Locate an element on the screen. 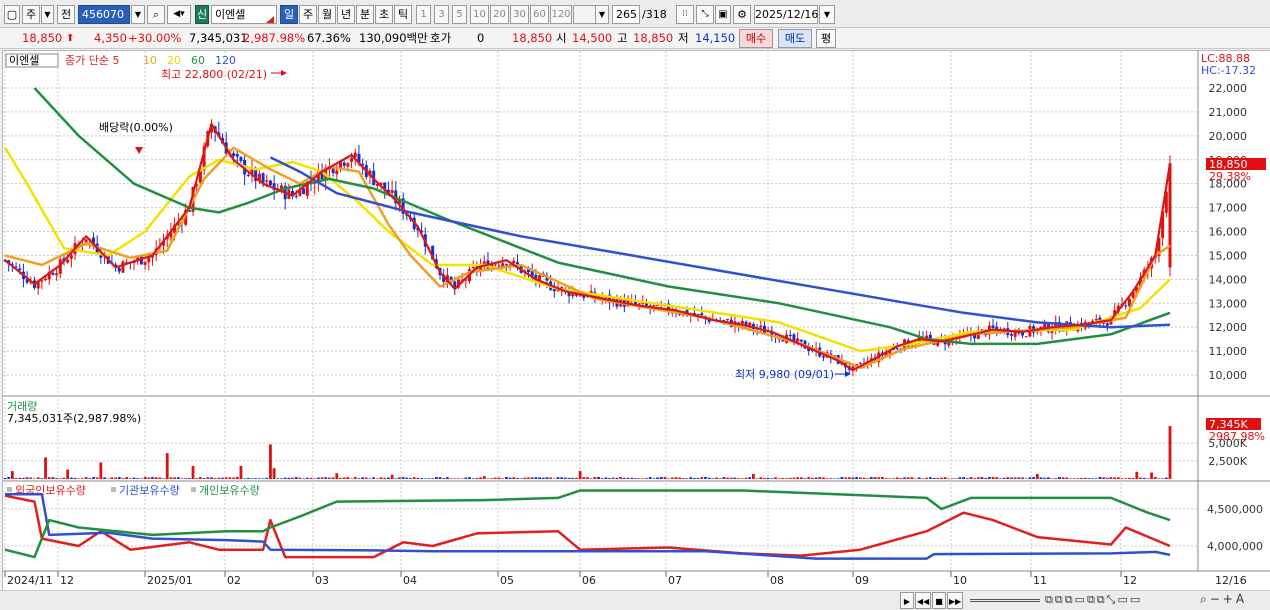 The width and height of the screenshot is (1270, 610). period-button-3: 년 is located at coordinates (346, 14).